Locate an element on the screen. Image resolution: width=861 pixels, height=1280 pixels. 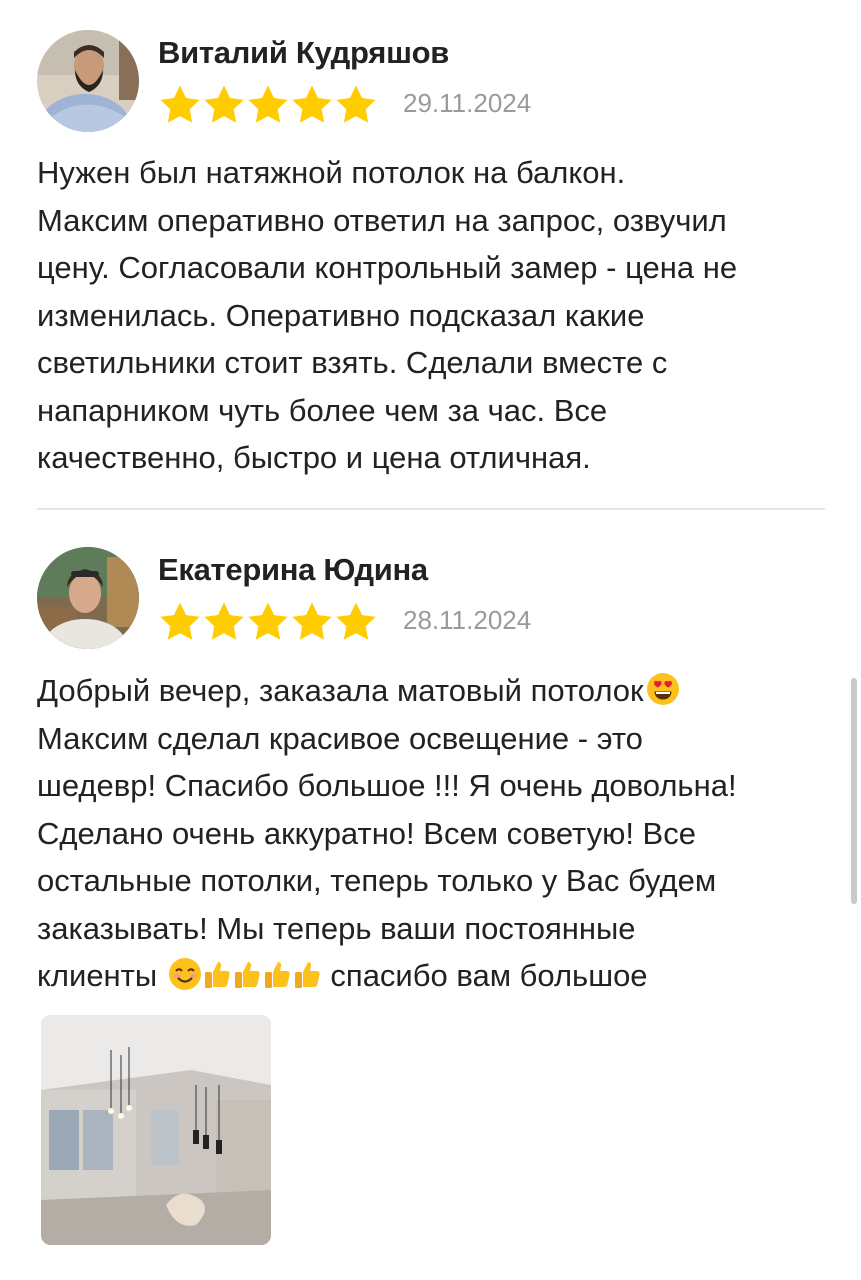
review-photo is located at coordinates (156, 1130).